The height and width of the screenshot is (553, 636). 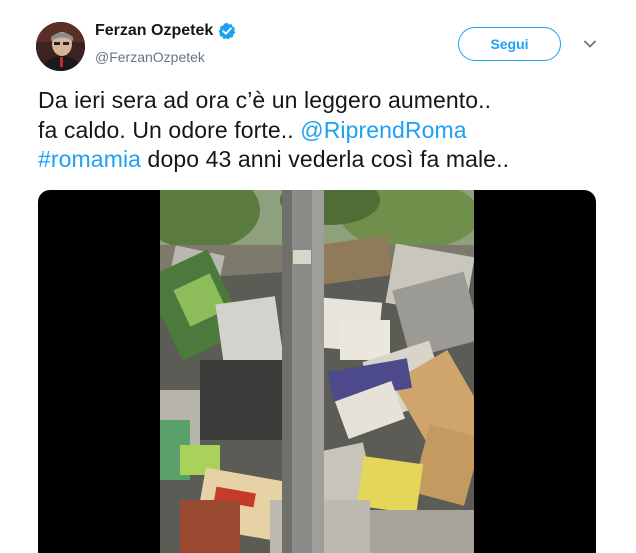 I want to click on author-name-row: Ferzan Ozpetek, so click(x=165, y=31).